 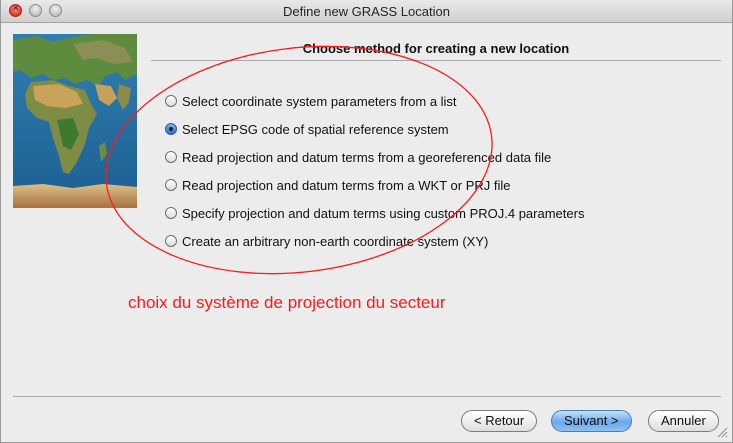 What do you see at coordinates (367, 396) in the screenshot?
I see `bottom-divider` at bounding box center [367, 396].